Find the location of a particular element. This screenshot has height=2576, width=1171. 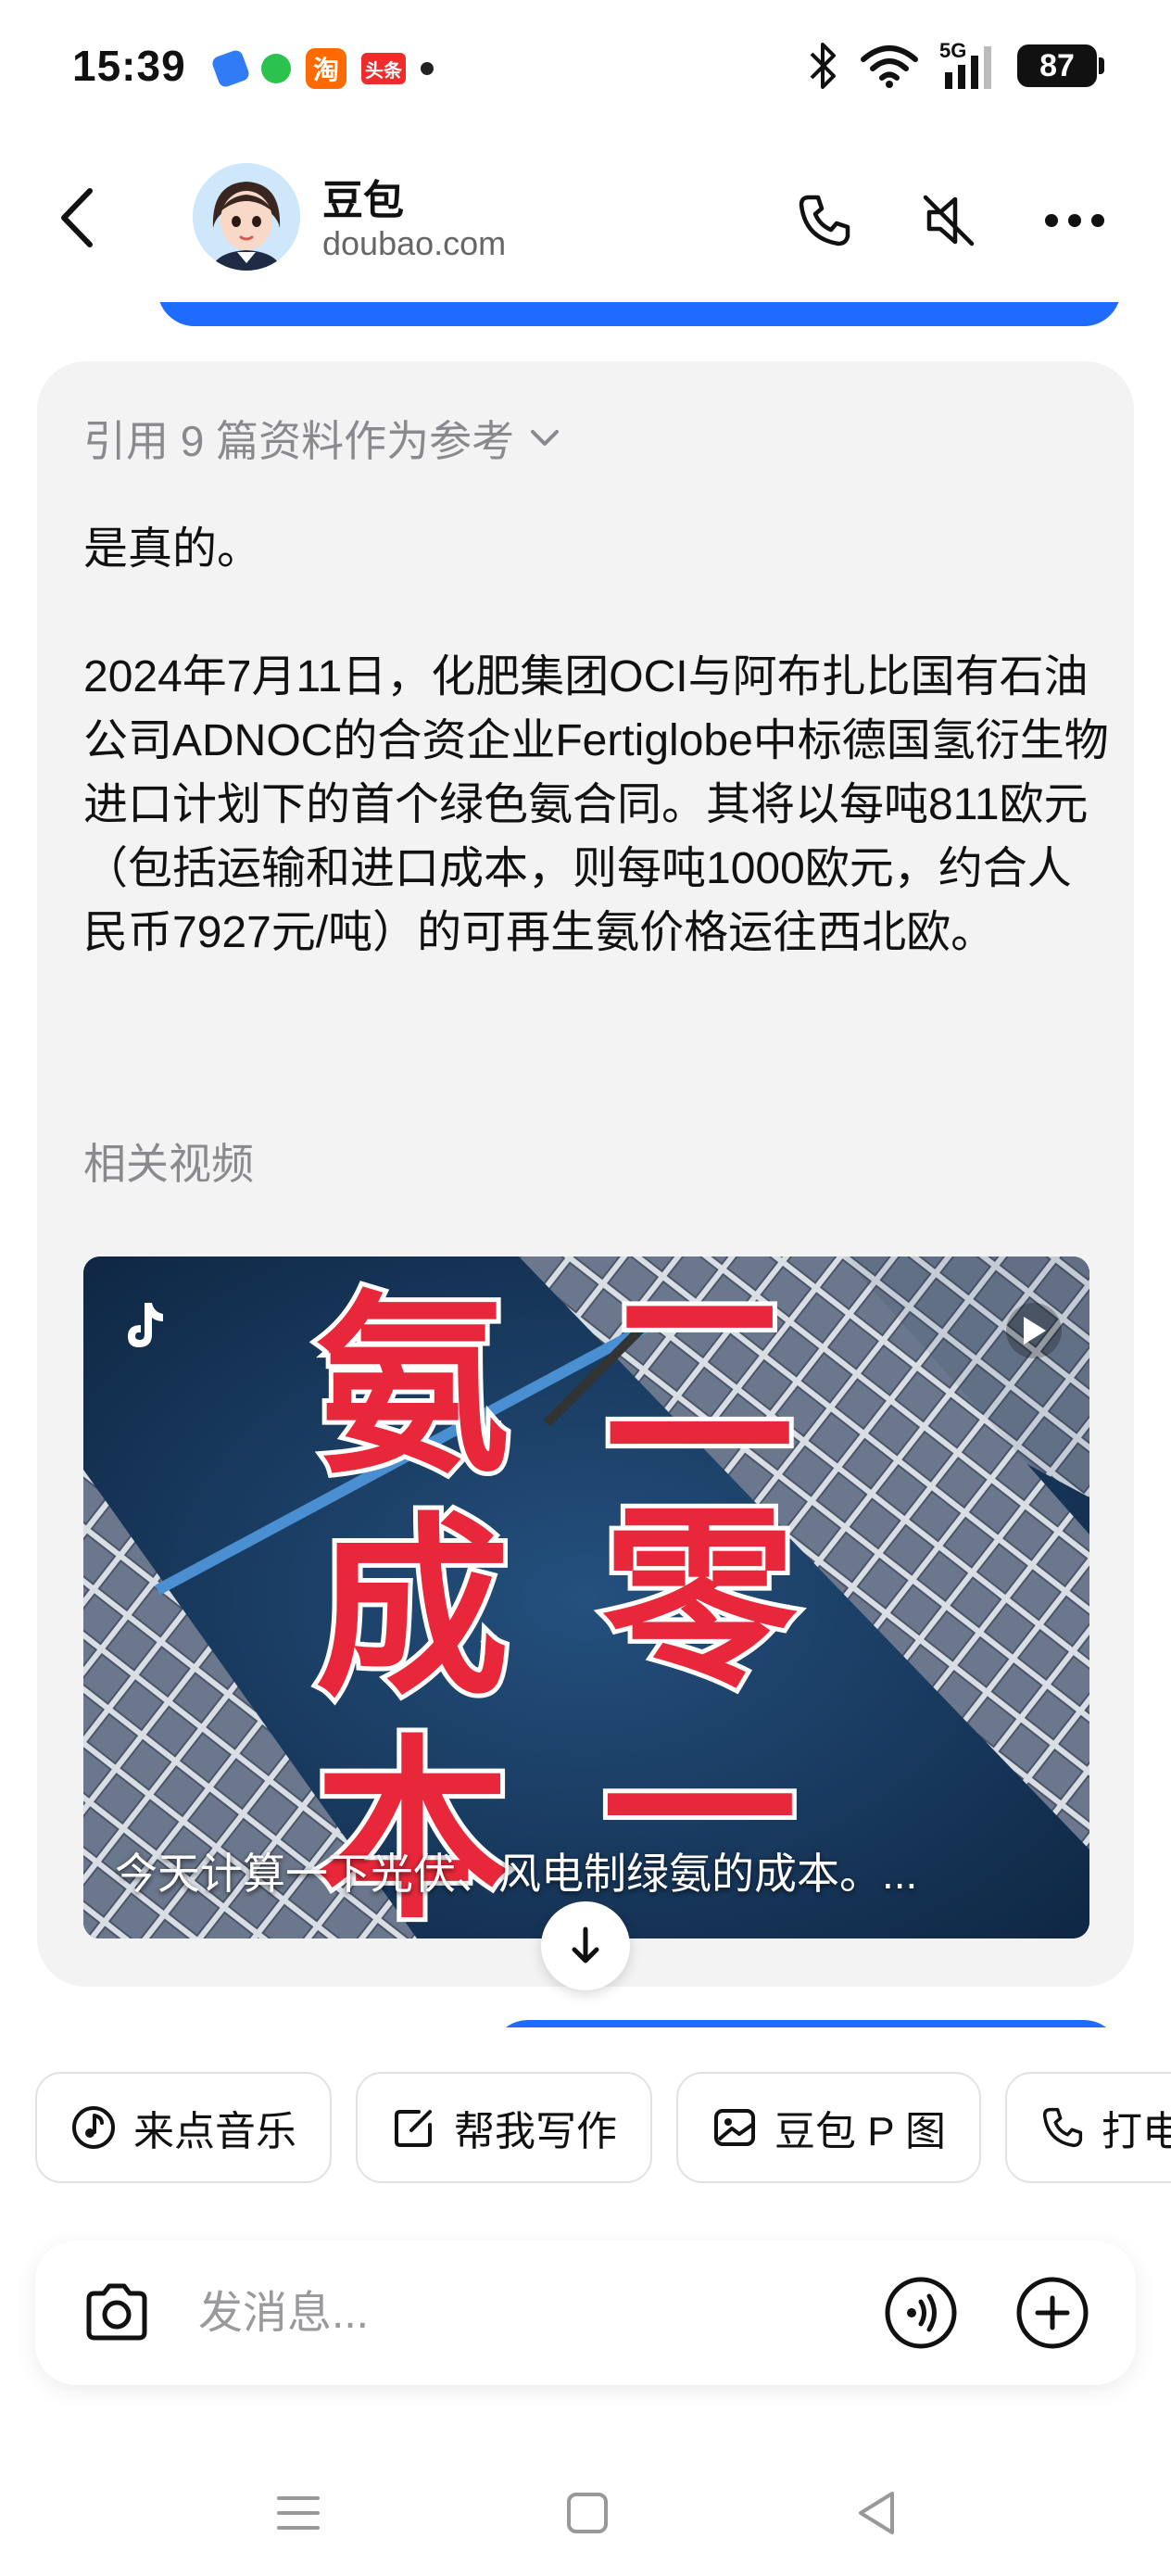

battery-indicator: 87 is located at coordinates (1060, 65).